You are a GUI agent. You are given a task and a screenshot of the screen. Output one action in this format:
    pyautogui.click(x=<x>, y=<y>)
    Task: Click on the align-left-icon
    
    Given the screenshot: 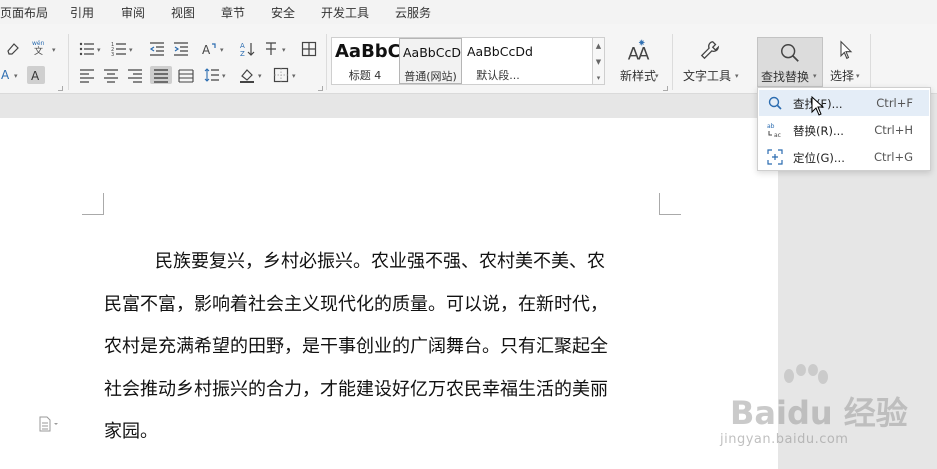 What is the action you would take?
    pyautogui.click(x=87, y=75)
    